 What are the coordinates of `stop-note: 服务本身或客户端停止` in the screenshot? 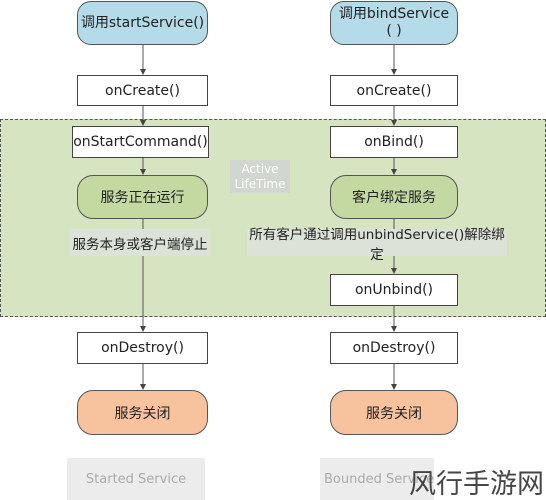 It's located at (140, 242).